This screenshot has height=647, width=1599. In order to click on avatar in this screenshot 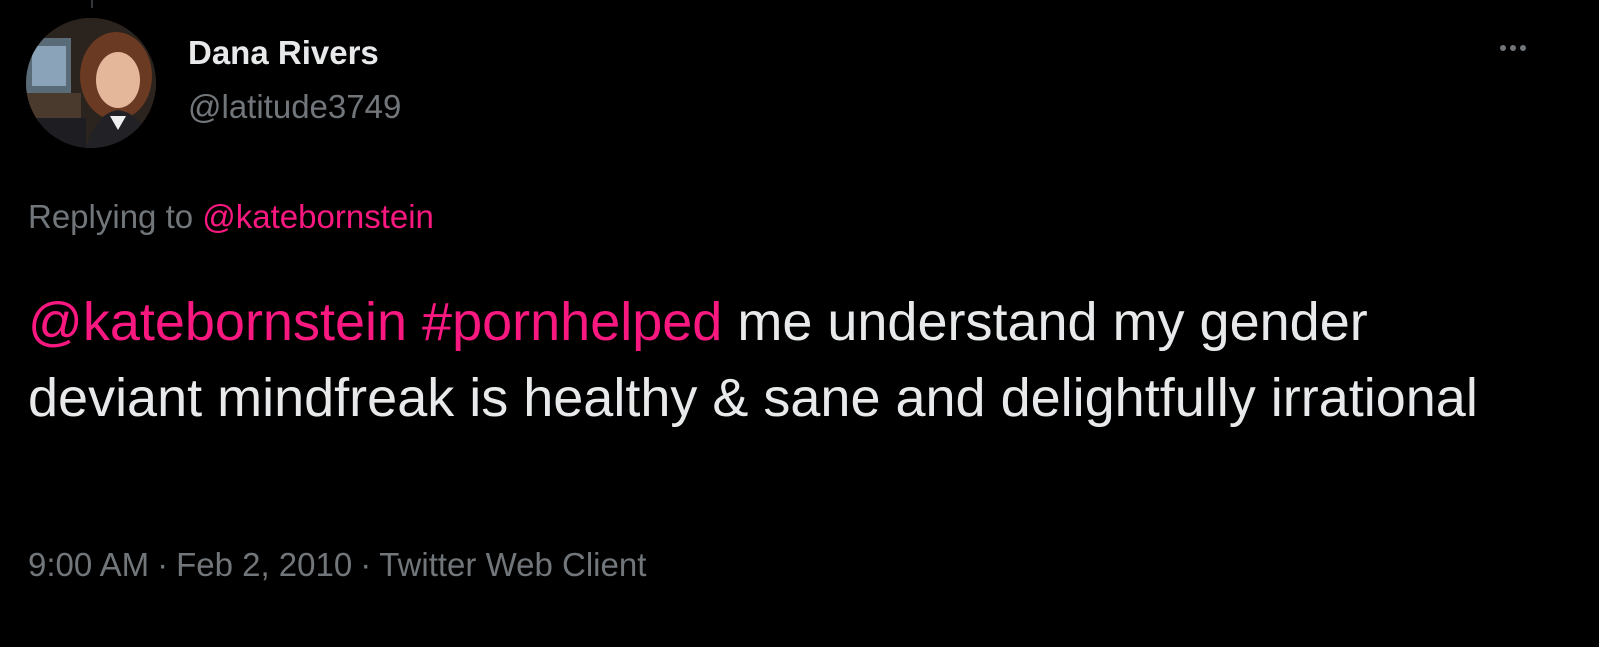, I will do `click(91, 83)`.